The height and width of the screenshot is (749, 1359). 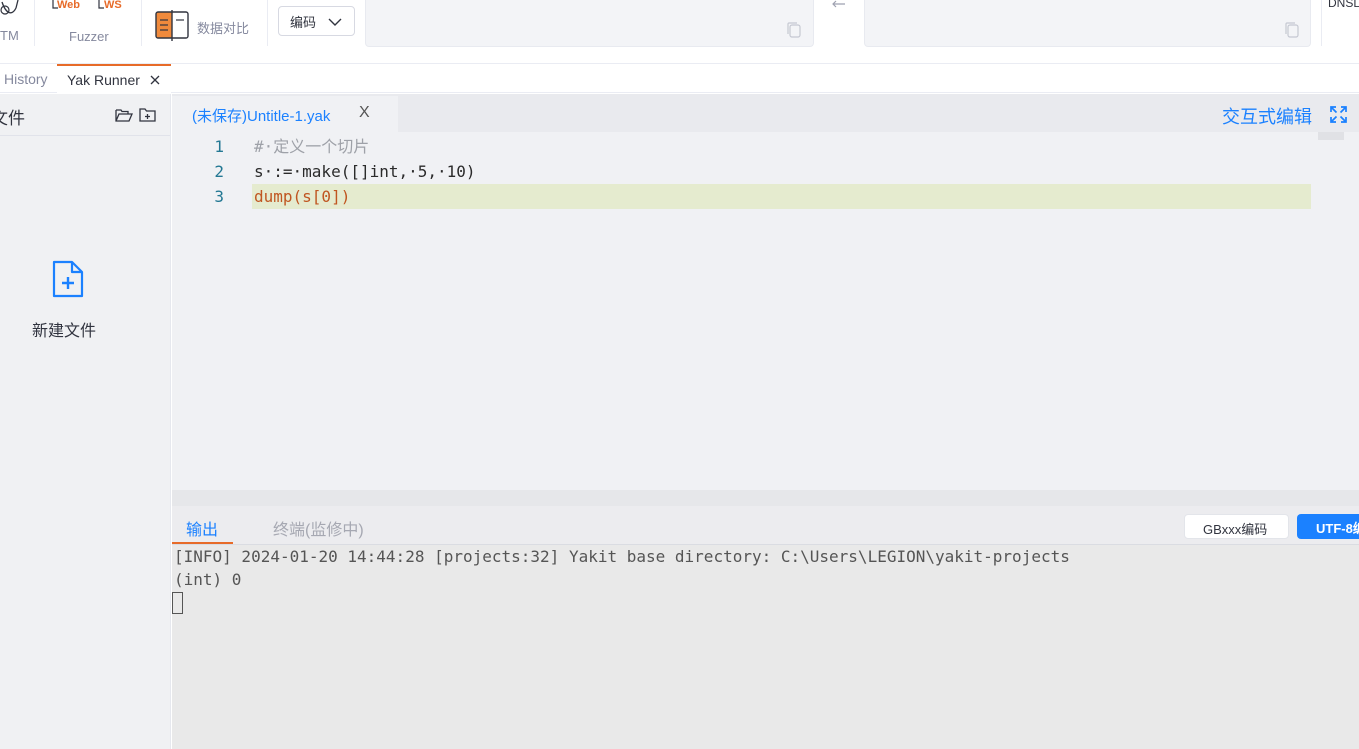 What do you see at coordinates (318, 528) in the screenshot?
I see `tab-terminal: 终端(监修中)` at bounding box center [318, 528].